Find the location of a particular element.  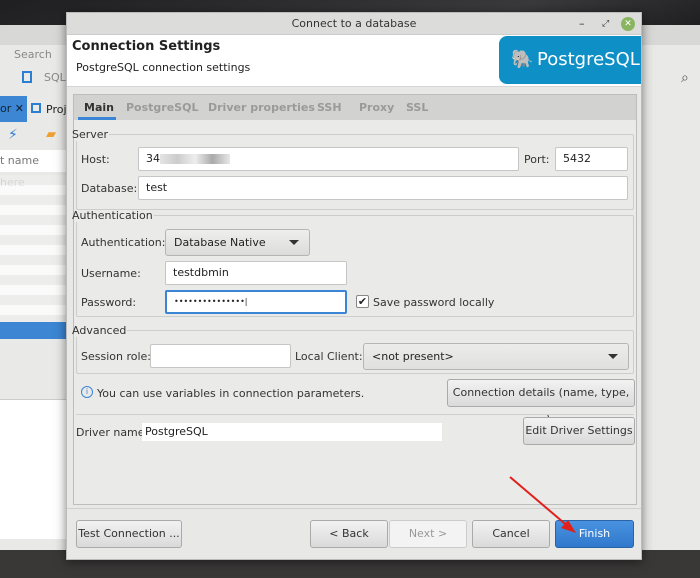

annotation-arrow-line is located at coordinates (540, 502).